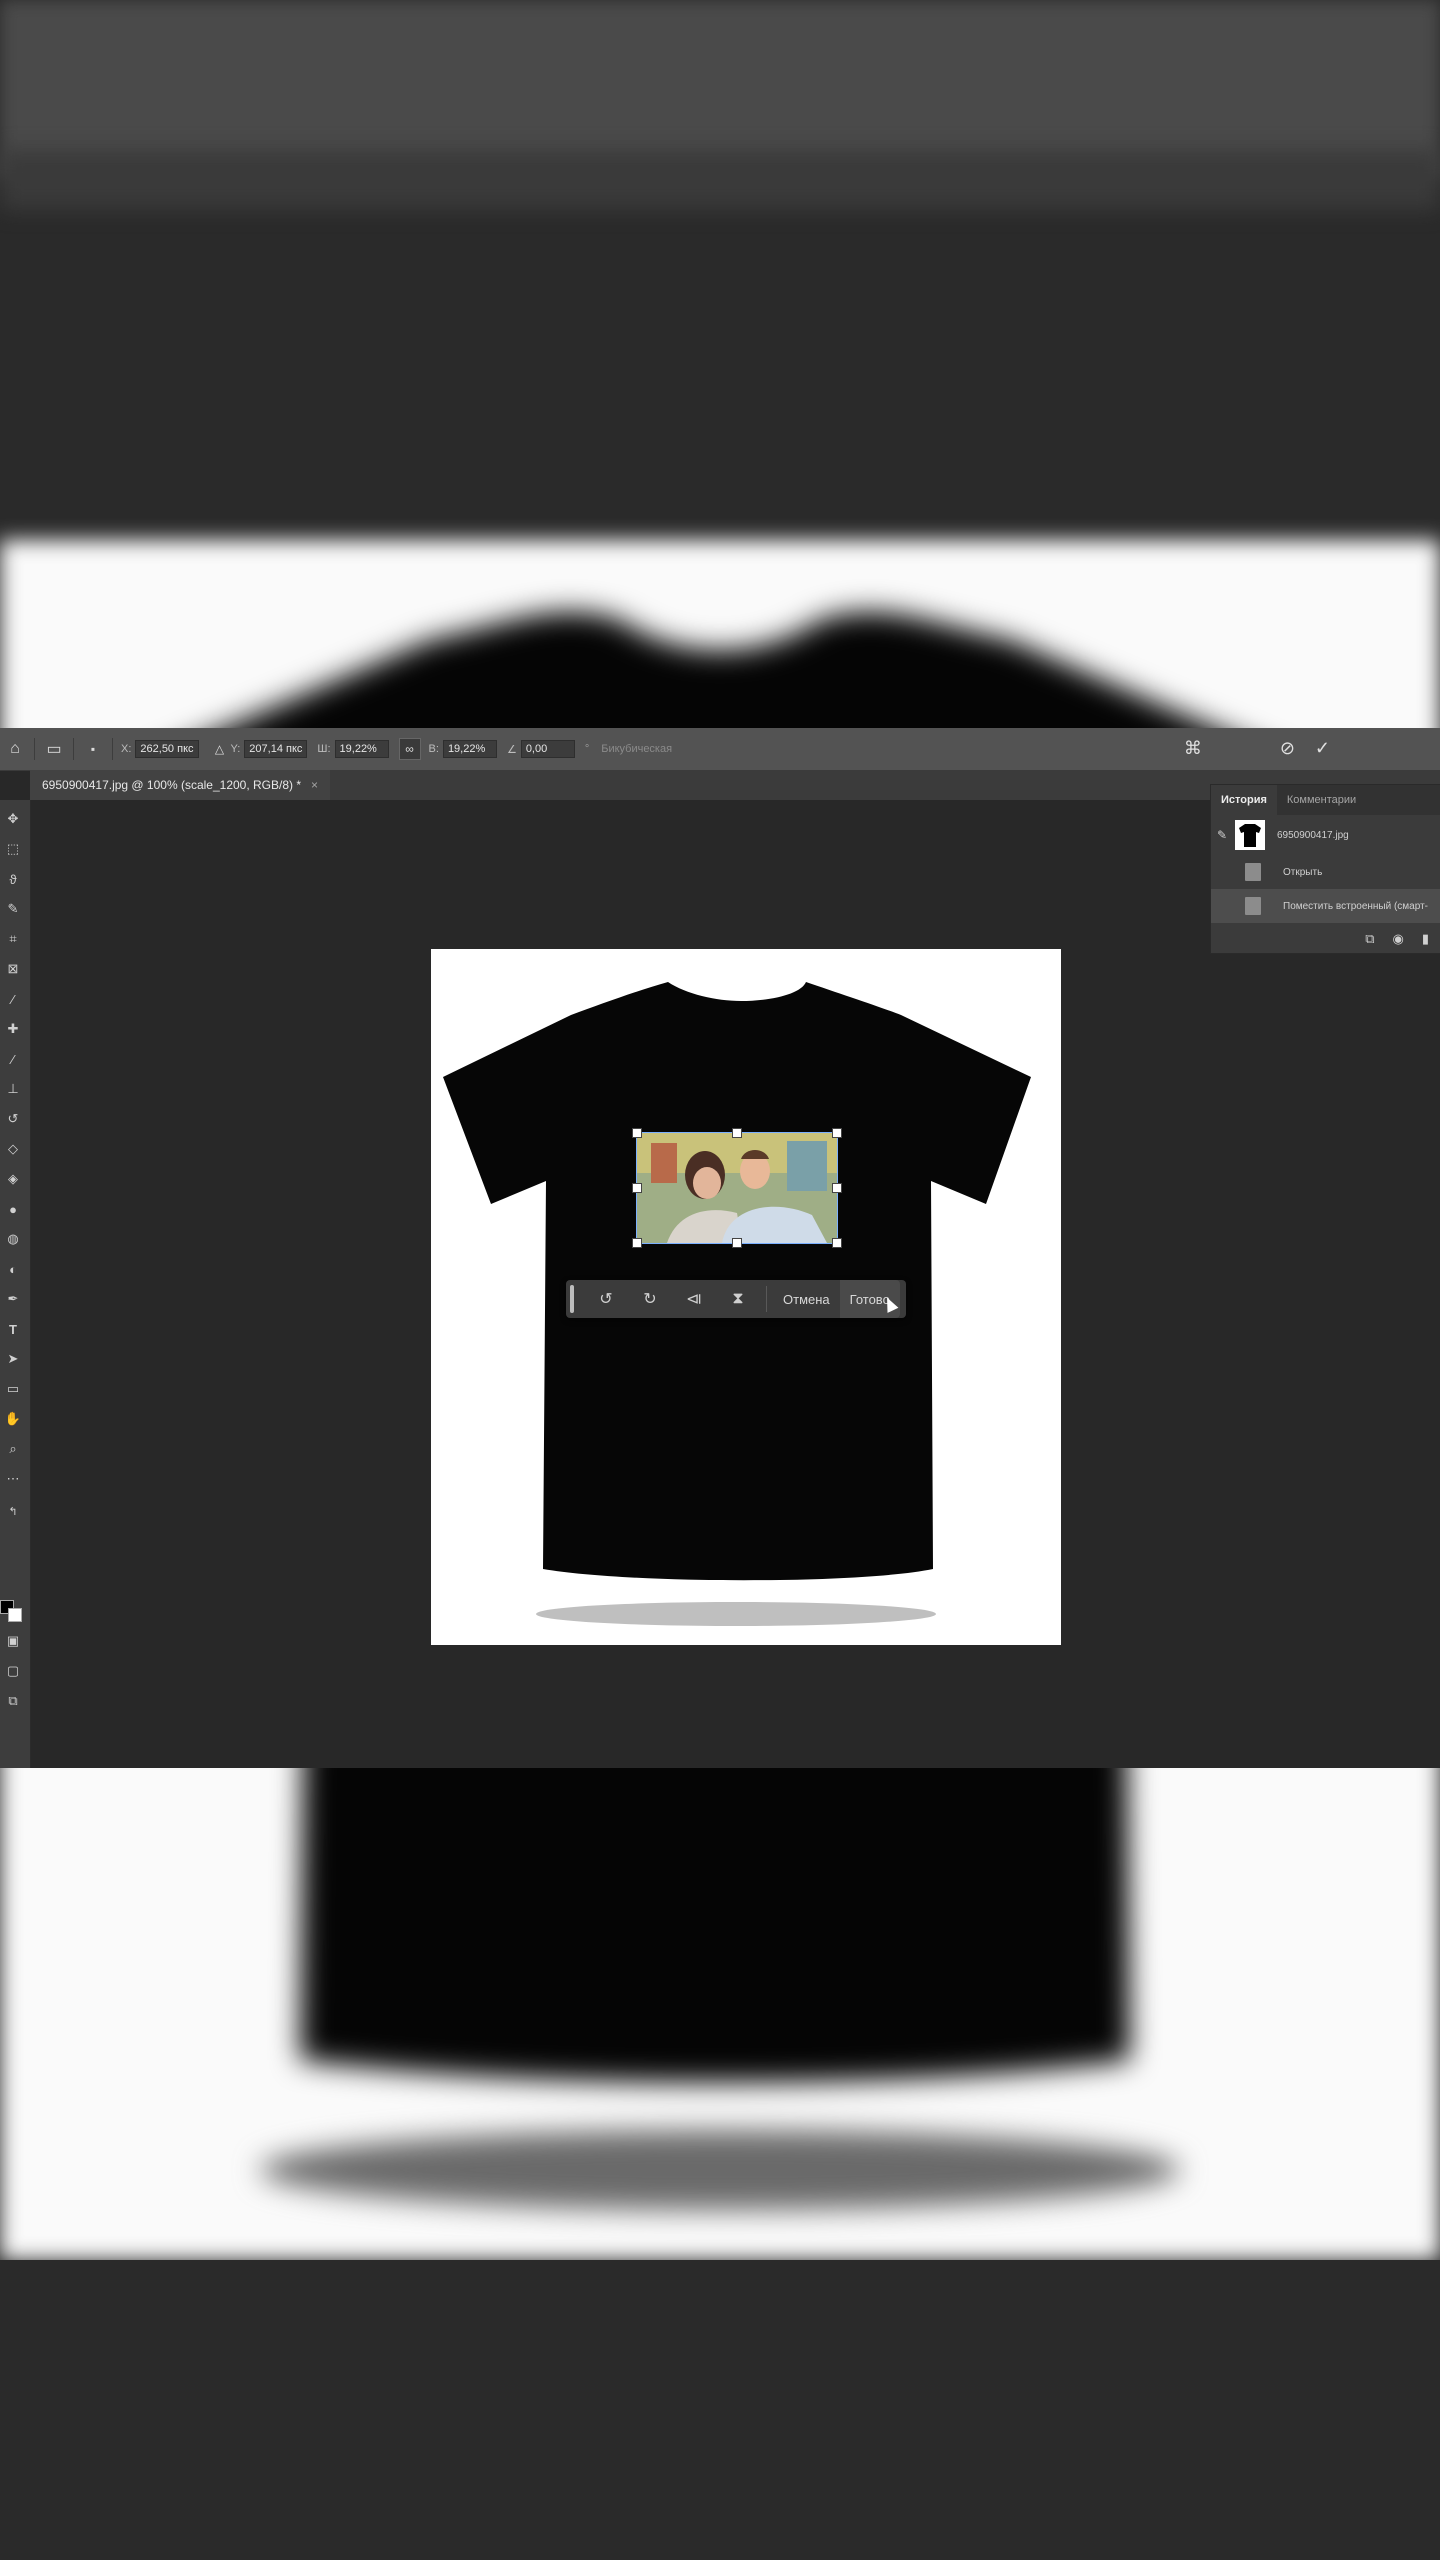 This screenshot has width=1440, height=2560. What do you see at coordinates (93, 749) in the screenshot?
I see `reference-point-icon: ▪` at bounding box center [93, 749].